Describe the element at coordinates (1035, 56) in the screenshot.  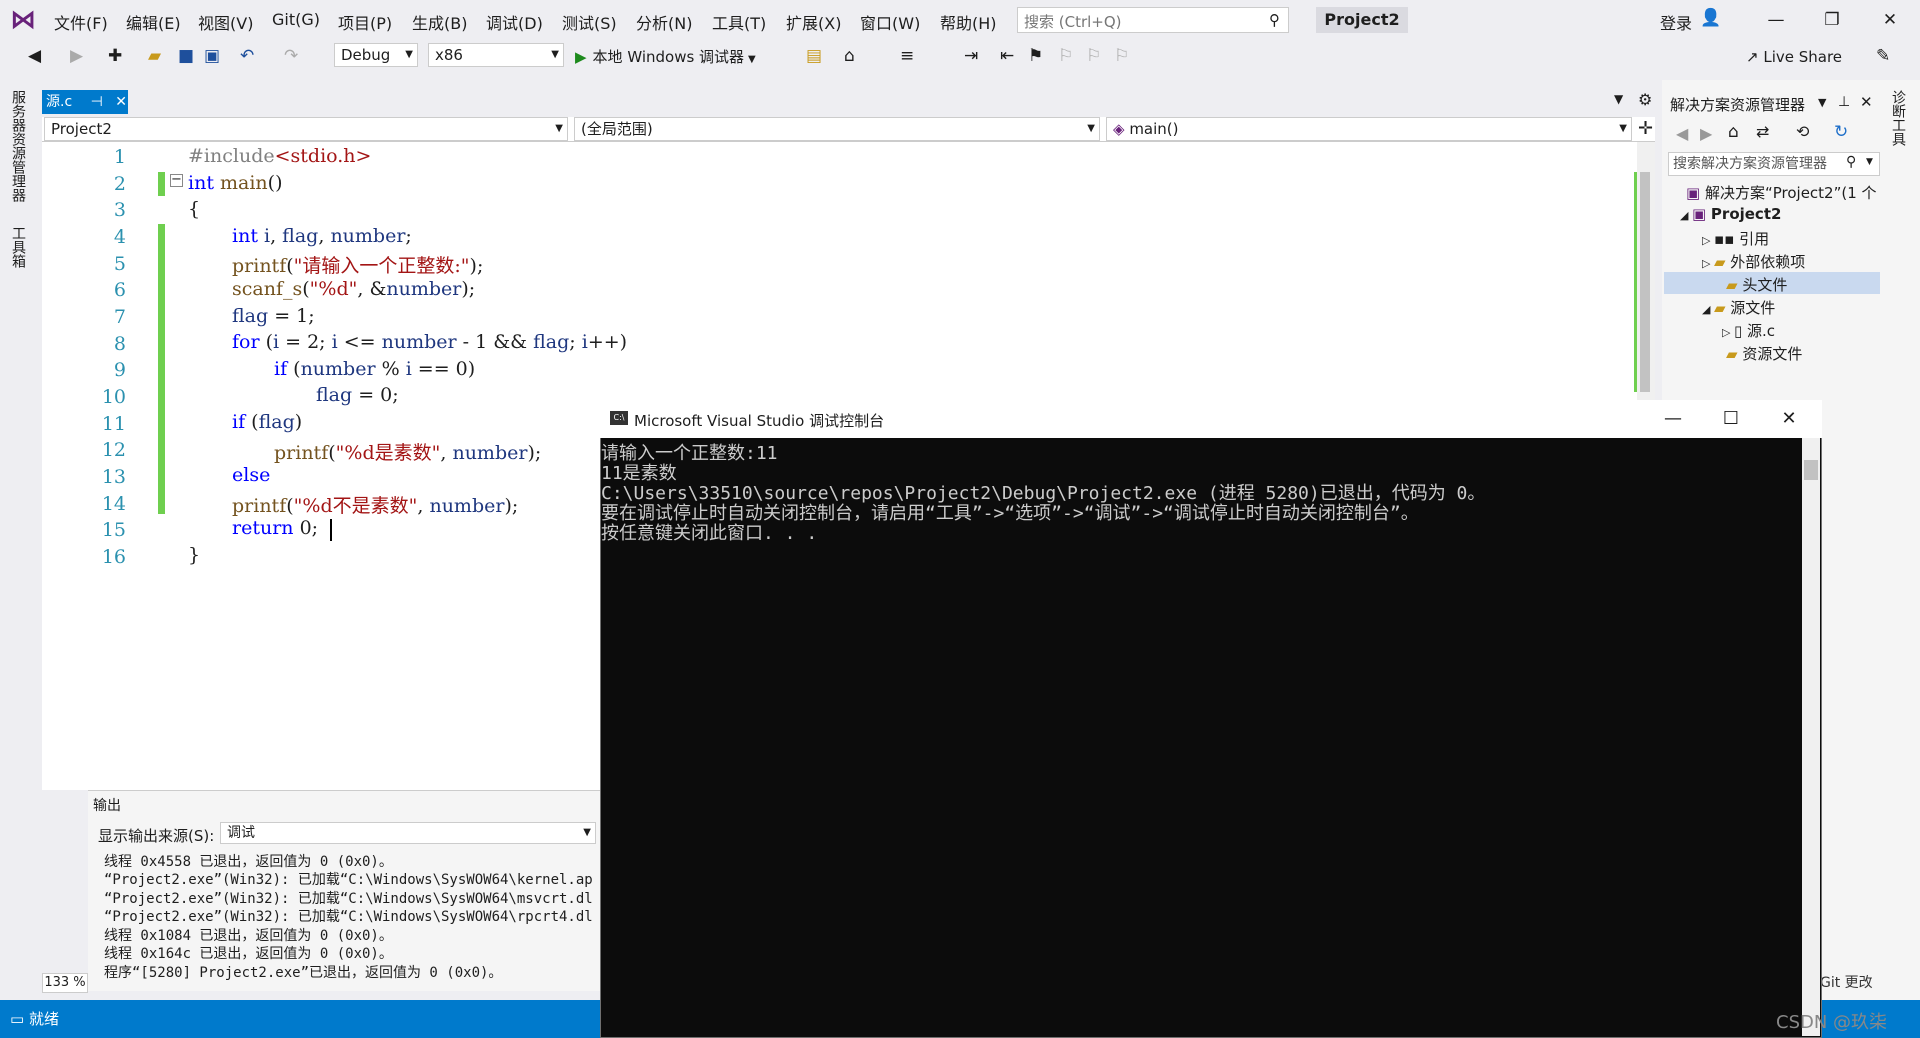
I see `bookmark-icon: ⚑` at that location.